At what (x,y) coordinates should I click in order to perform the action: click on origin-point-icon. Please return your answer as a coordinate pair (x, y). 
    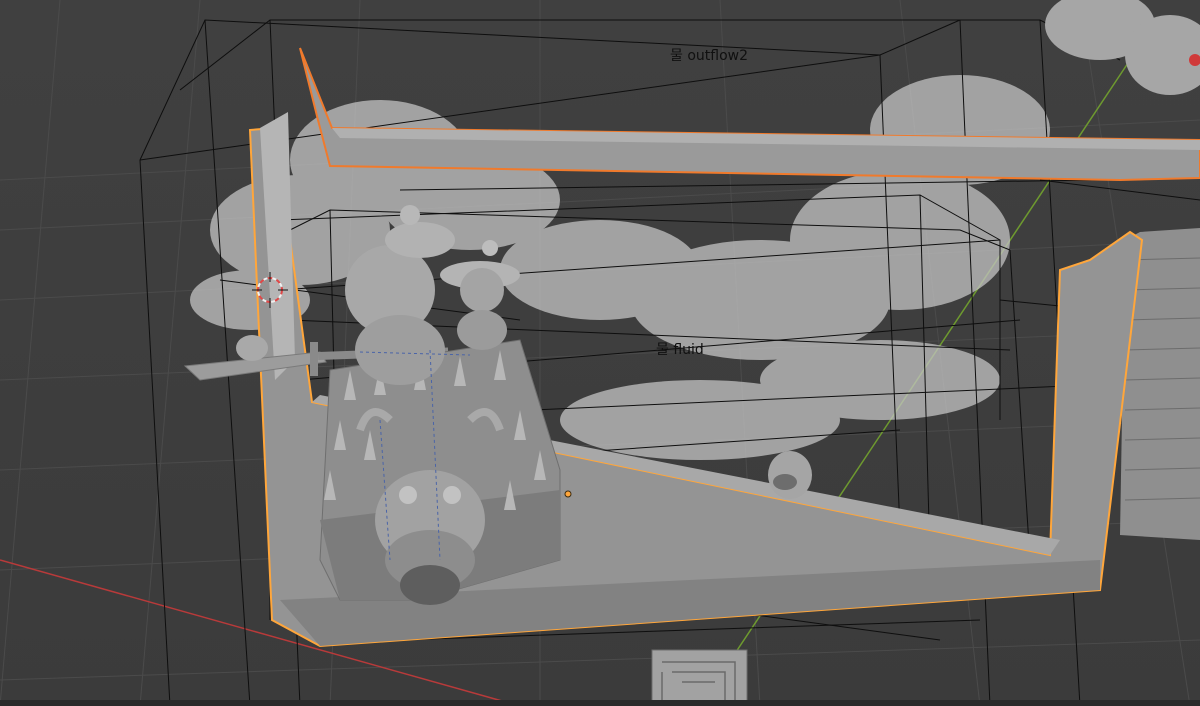
    Looking at the image, I should click on (568, 494).